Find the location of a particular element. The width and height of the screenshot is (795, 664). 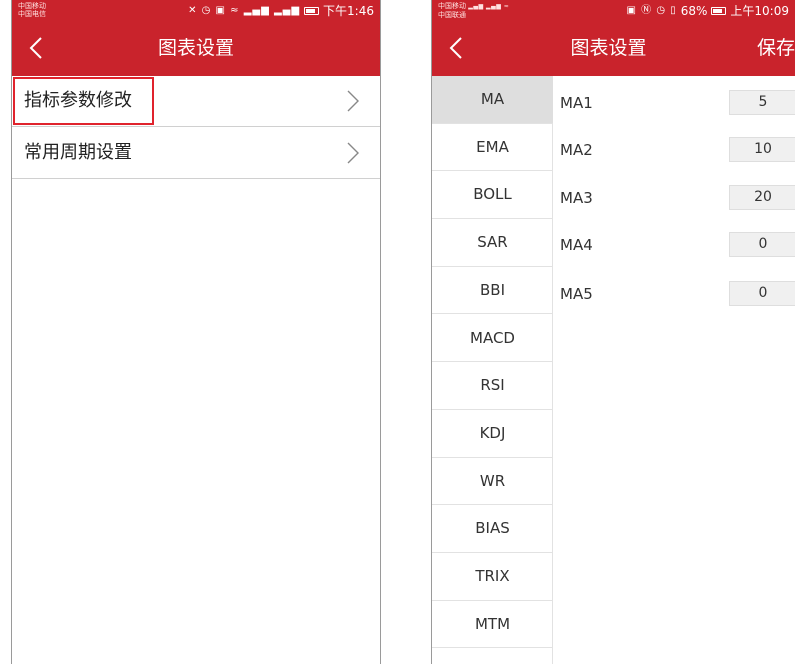

status-bar: 中国移动 中国电信 ✕ ◷ ▣ ≈ ▂▄▆ ▂▄▆ 下午1:46 is located at coordinates (196, 11).